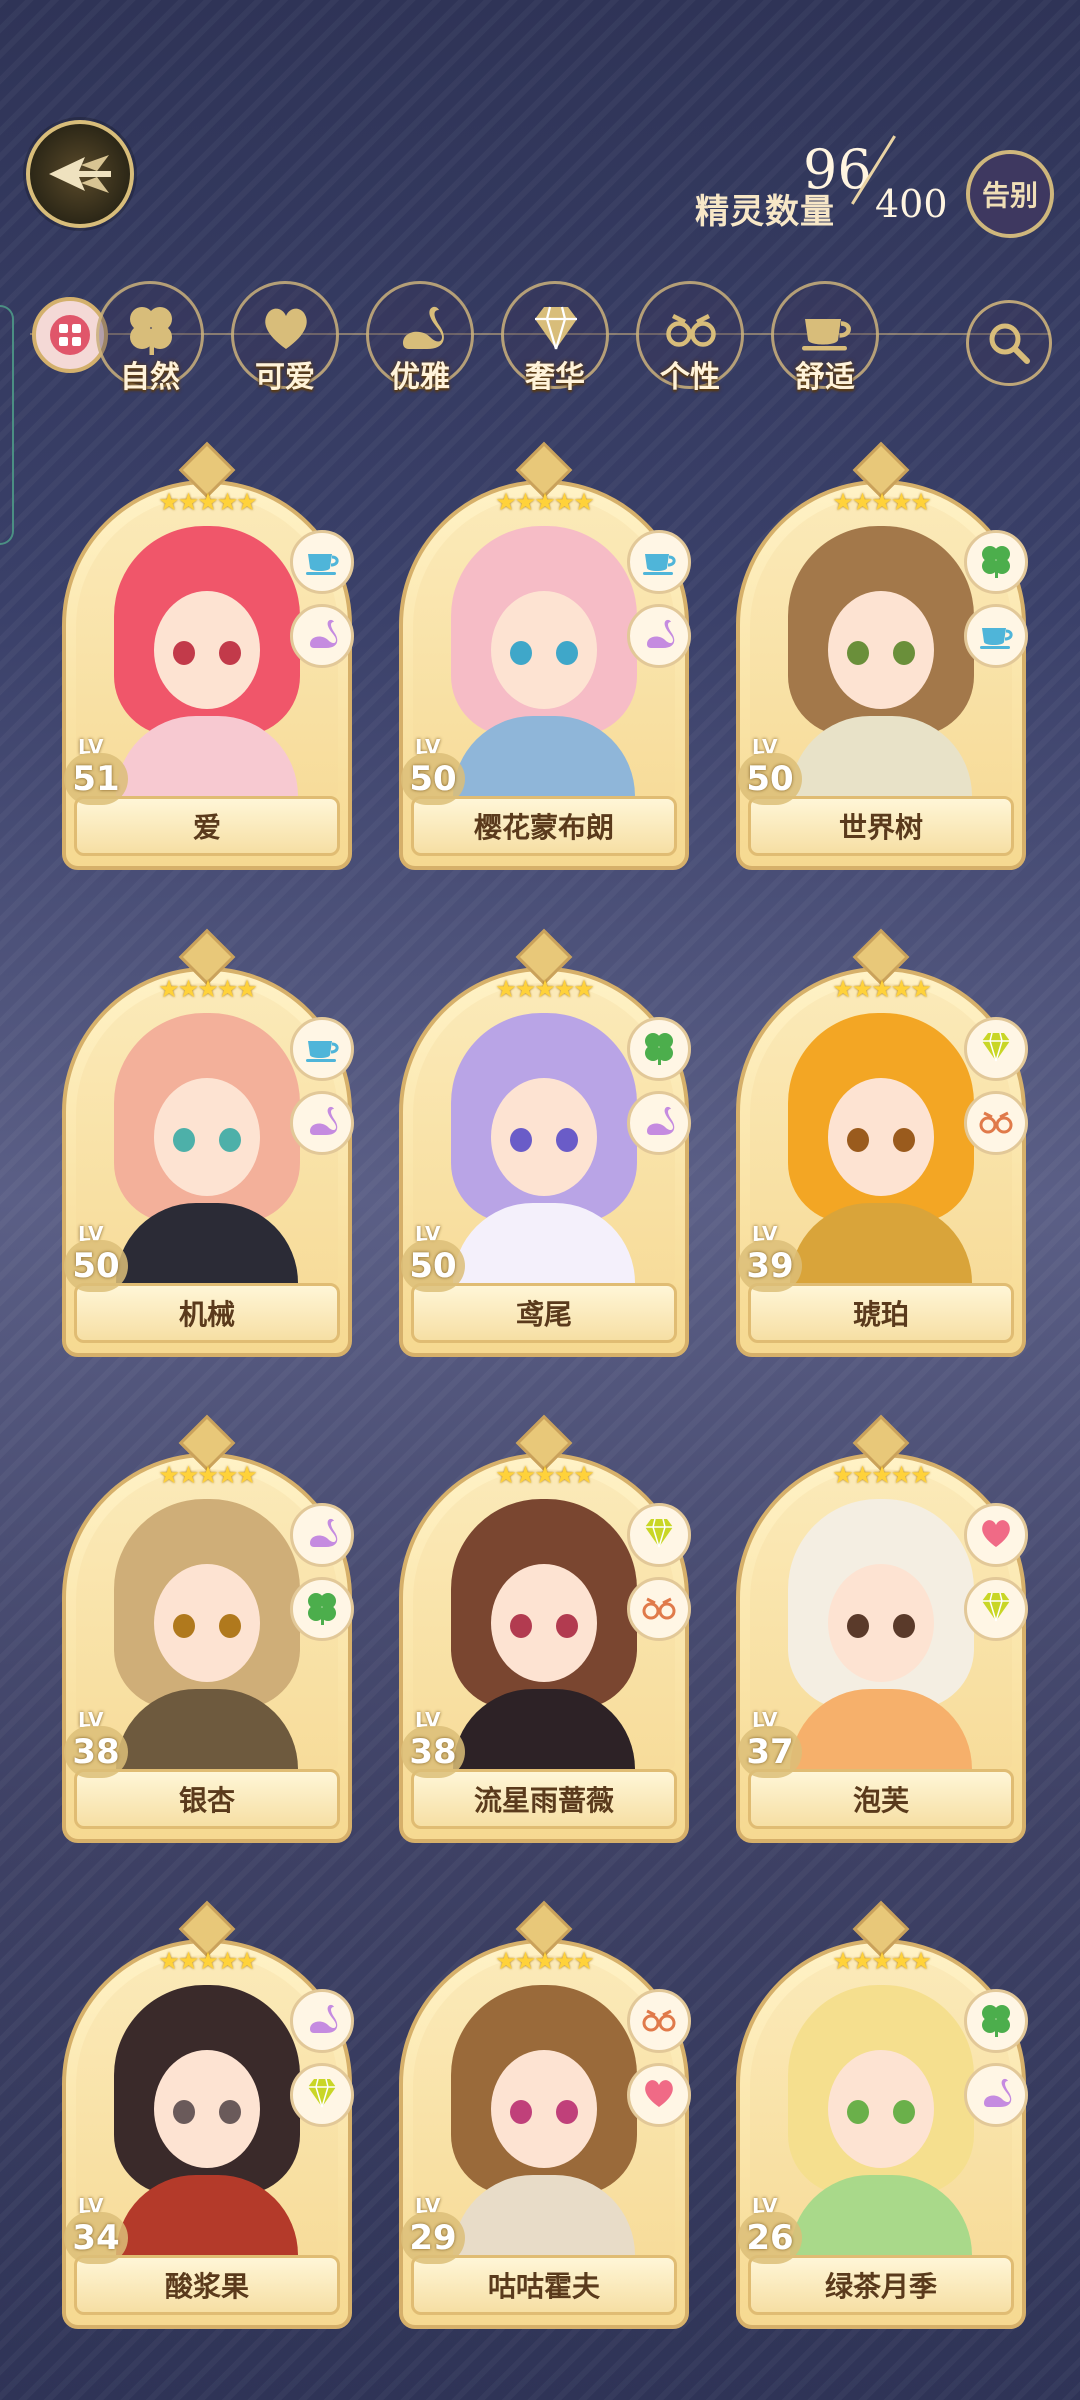 This screenshot has width=1080, height=2400. What do you see at coordinates (544, 2285) in the screenshot?
I see `spirit-name: 咕咕霍夫` at bounding box center [544, 2285].